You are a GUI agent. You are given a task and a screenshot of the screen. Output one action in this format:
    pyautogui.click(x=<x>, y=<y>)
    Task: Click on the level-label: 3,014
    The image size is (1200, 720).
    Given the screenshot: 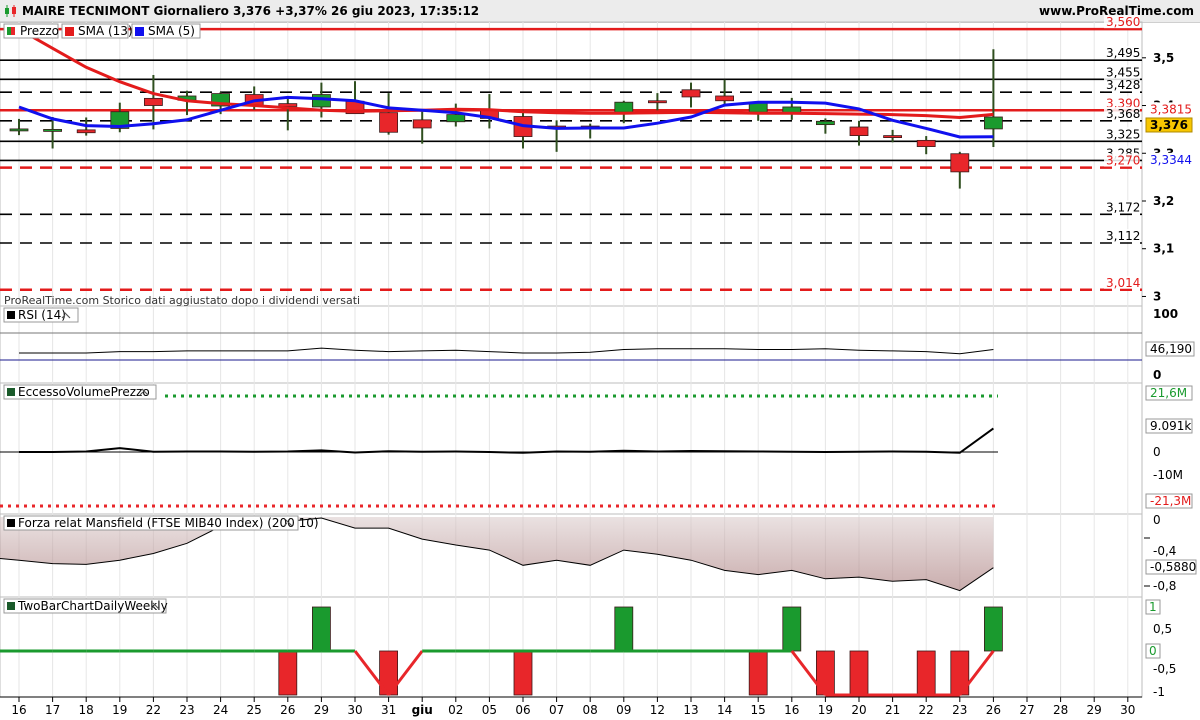 What is the action you would take?
    pyautogui.click(x=1123, y=283)
    